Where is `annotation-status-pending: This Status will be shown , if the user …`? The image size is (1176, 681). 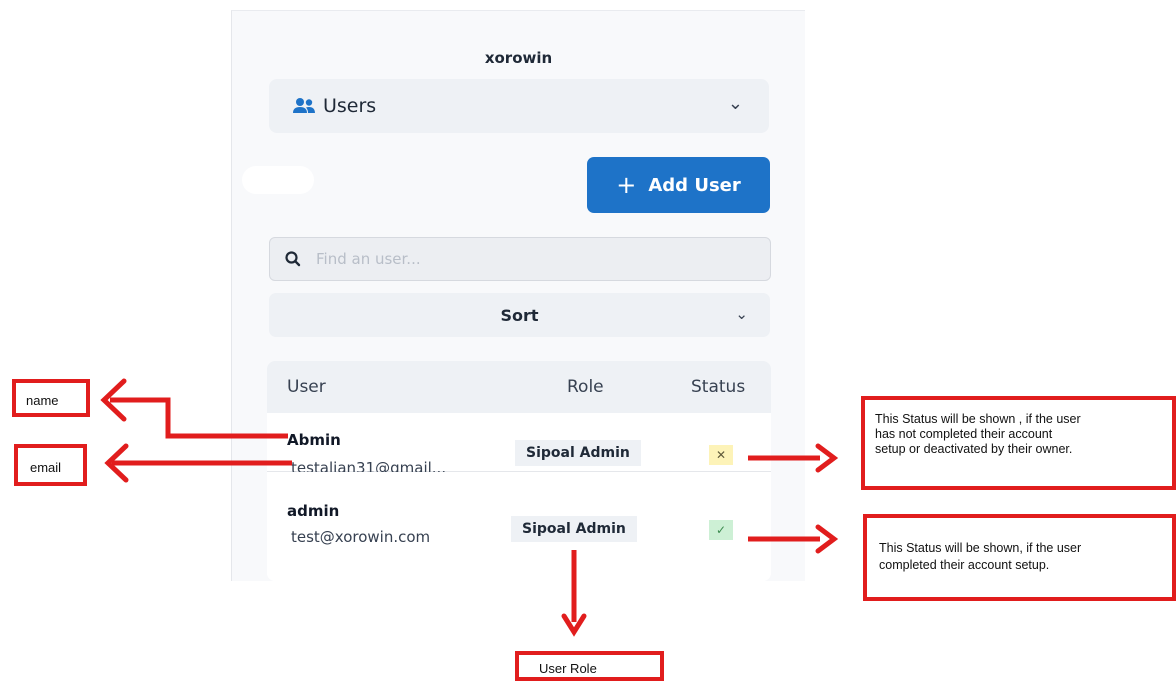
annotation-status-pending: This Status will be shown , if the user … is located at coordinates (1018, 443).